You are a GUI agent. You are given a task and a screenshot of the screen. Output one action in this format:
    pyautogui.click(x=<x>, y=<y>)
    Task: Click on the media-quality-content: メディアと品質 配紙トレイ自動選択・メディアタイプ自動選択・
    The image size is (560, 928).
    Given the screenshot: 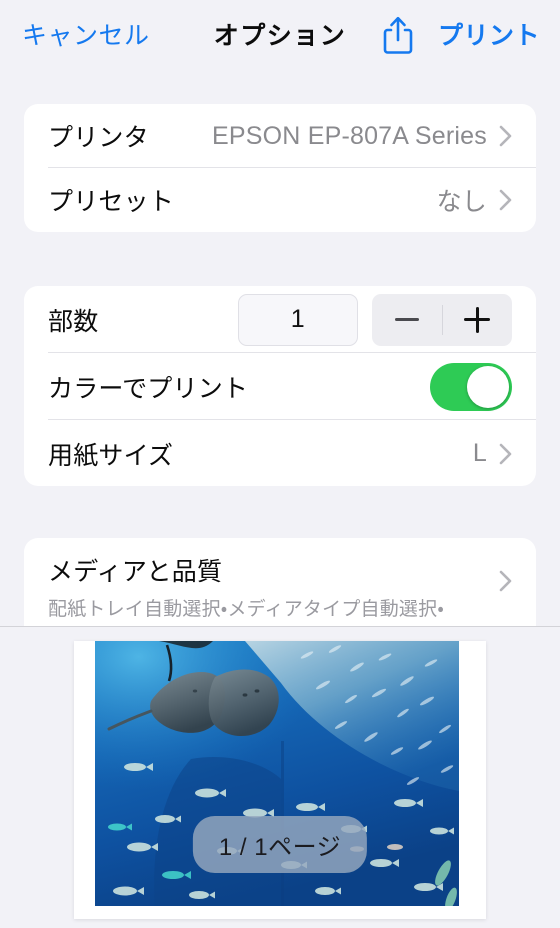 What is the action you would take?
    pyautogui.click(x=280, y=582)
    